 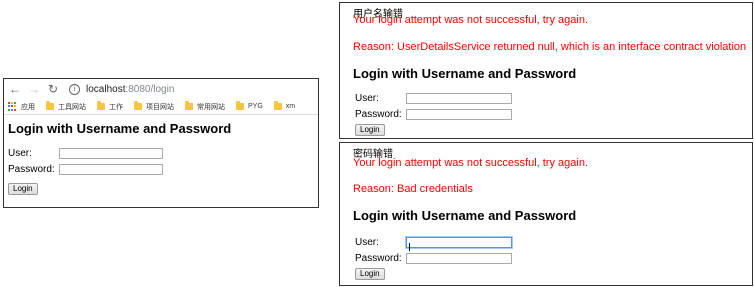 What do you see at coordinates (34, 89) in the screenshot?
I see `forward-arrow-icon: →` at bounding box center [34, 89].